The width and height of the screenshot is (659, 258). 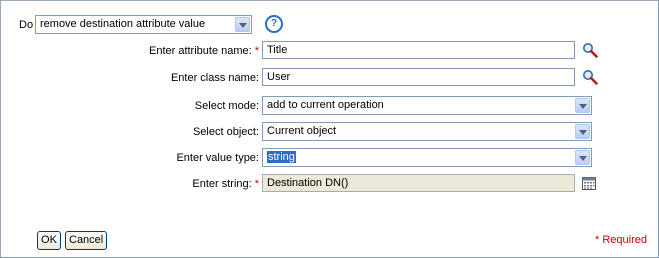 What do you see at coordinates (281, 157) in the screenshot?
I see `value-type-select-value: string` at bounding box center [281, 157].